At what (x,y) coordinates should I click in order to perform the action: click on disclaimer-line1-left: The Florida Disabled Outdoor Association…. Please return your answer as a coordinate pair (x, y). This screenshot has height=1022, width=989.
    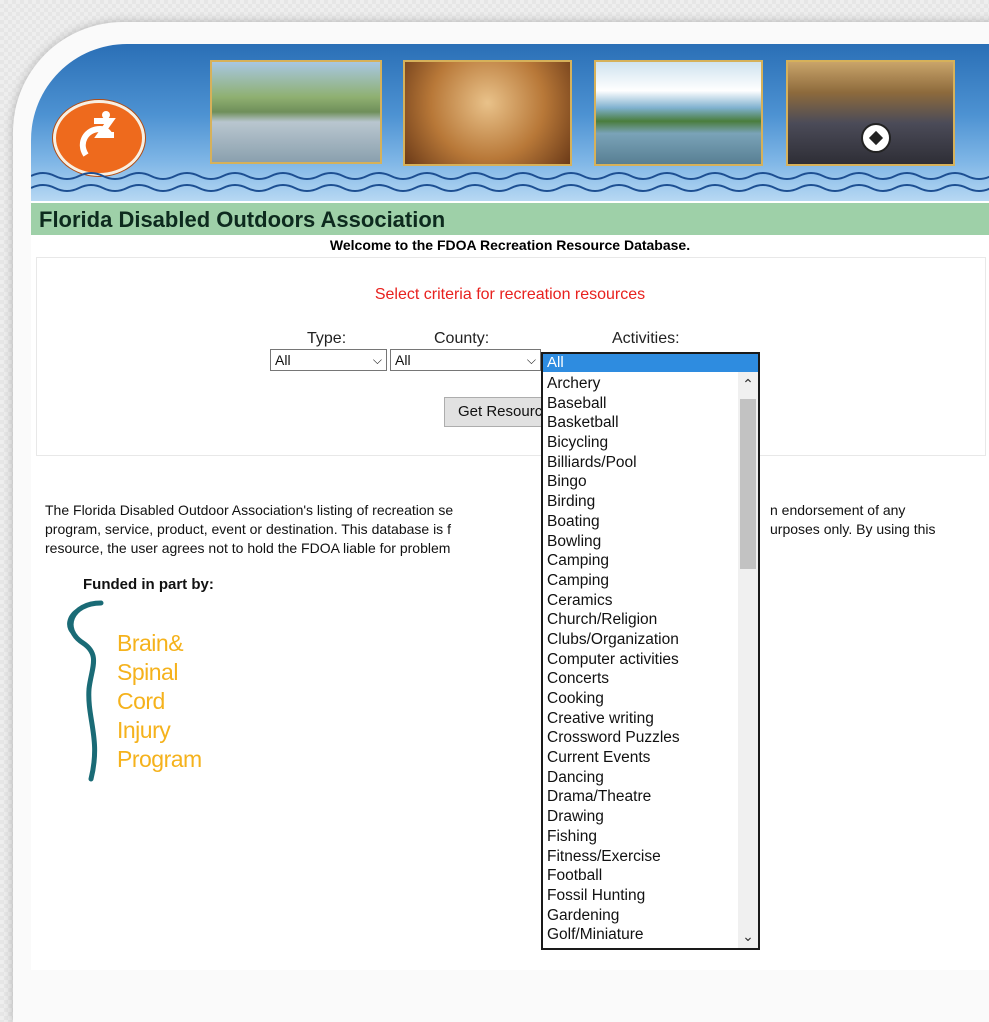
    Looking at the image, I should click on (249, 510).